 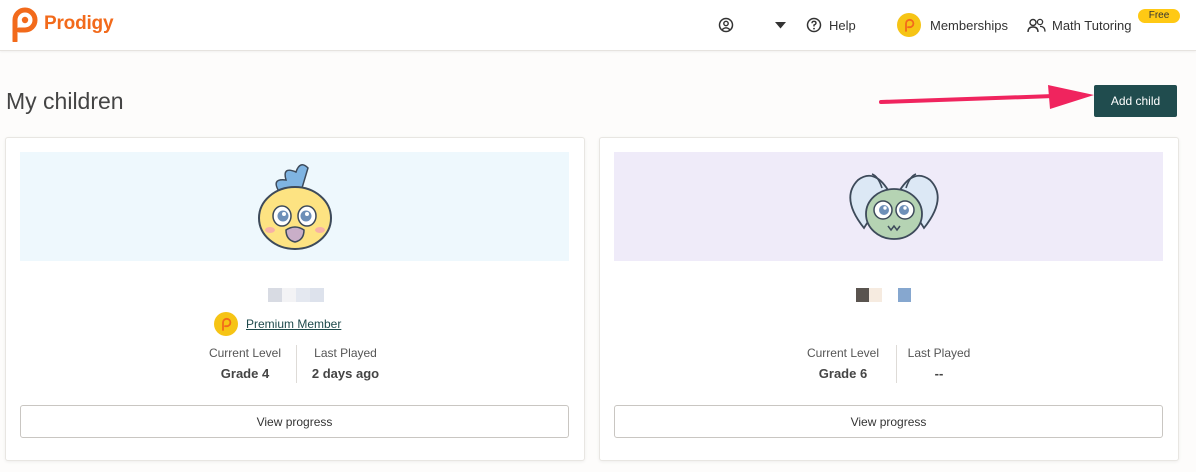 I want to click on brand-name: Prodigy, so click(x=79, y=24).